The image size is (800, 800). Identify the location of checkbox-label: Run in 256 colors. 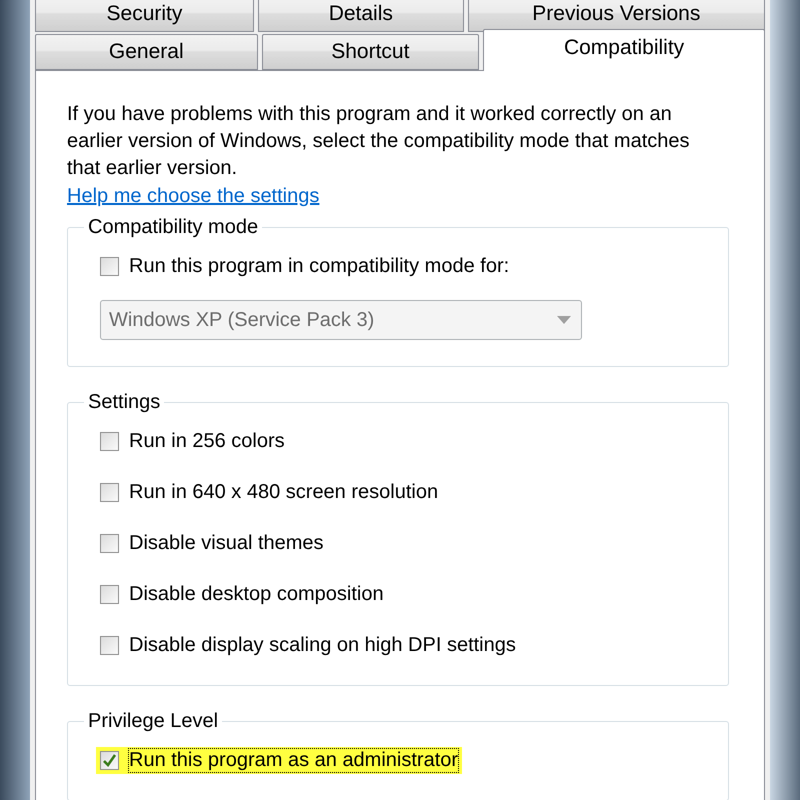
(207, 441).